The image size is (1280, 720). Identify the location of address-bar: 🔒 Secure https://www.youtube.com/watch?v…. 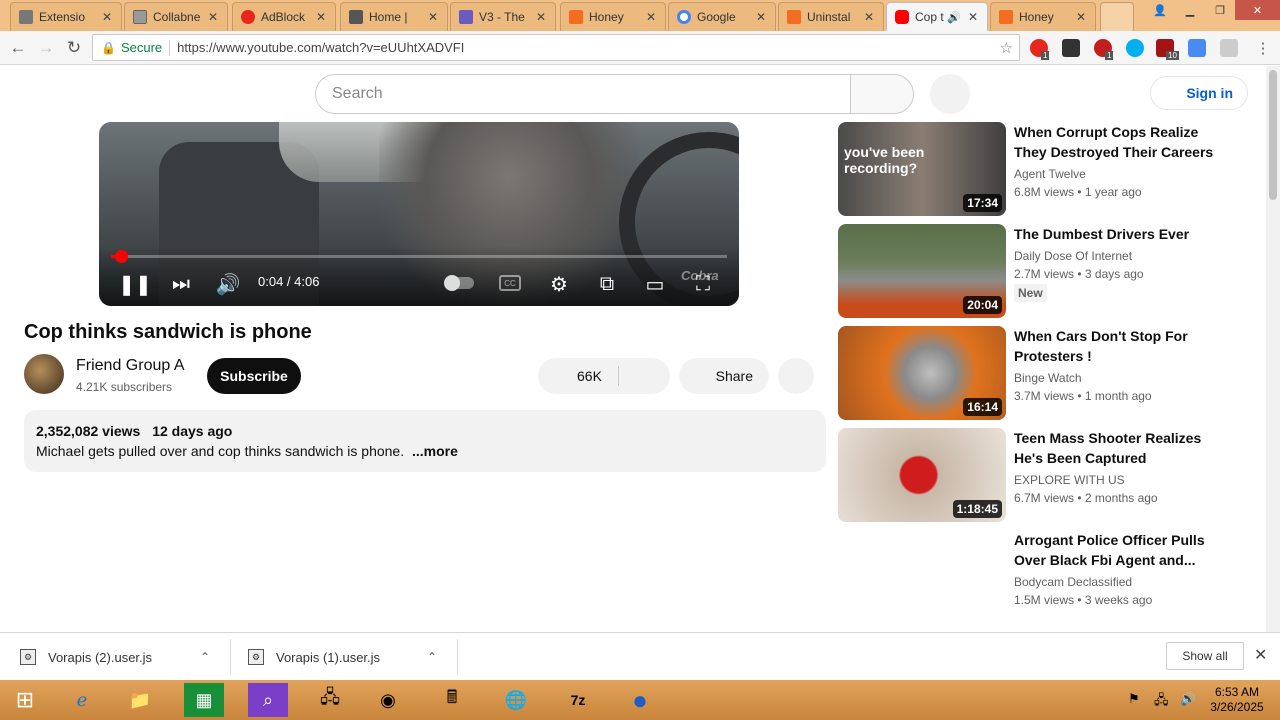
(556, 47).